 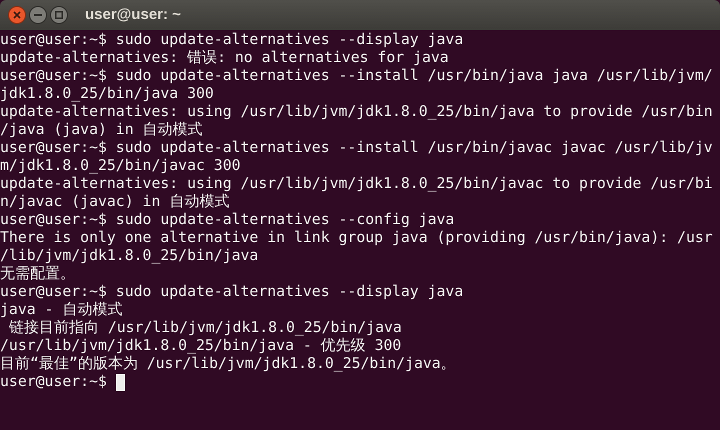 I want to click on window-title: user@user: ~, so click(x=133, y=14).